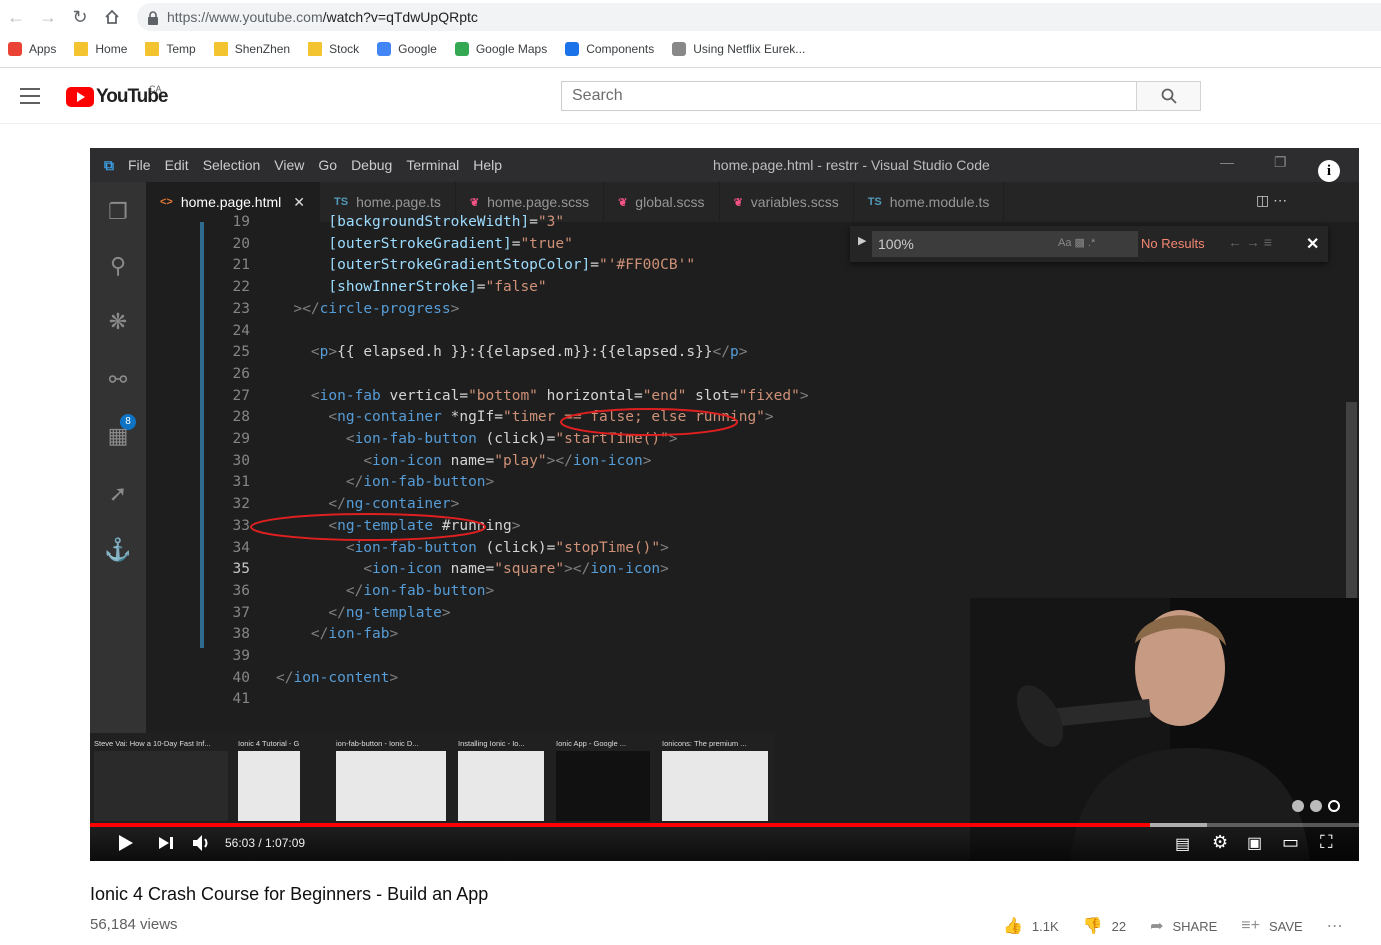  Describe the element at coordinates (16, 17) in the screenshot. I see `back-arrow-icon: ←` at that location.